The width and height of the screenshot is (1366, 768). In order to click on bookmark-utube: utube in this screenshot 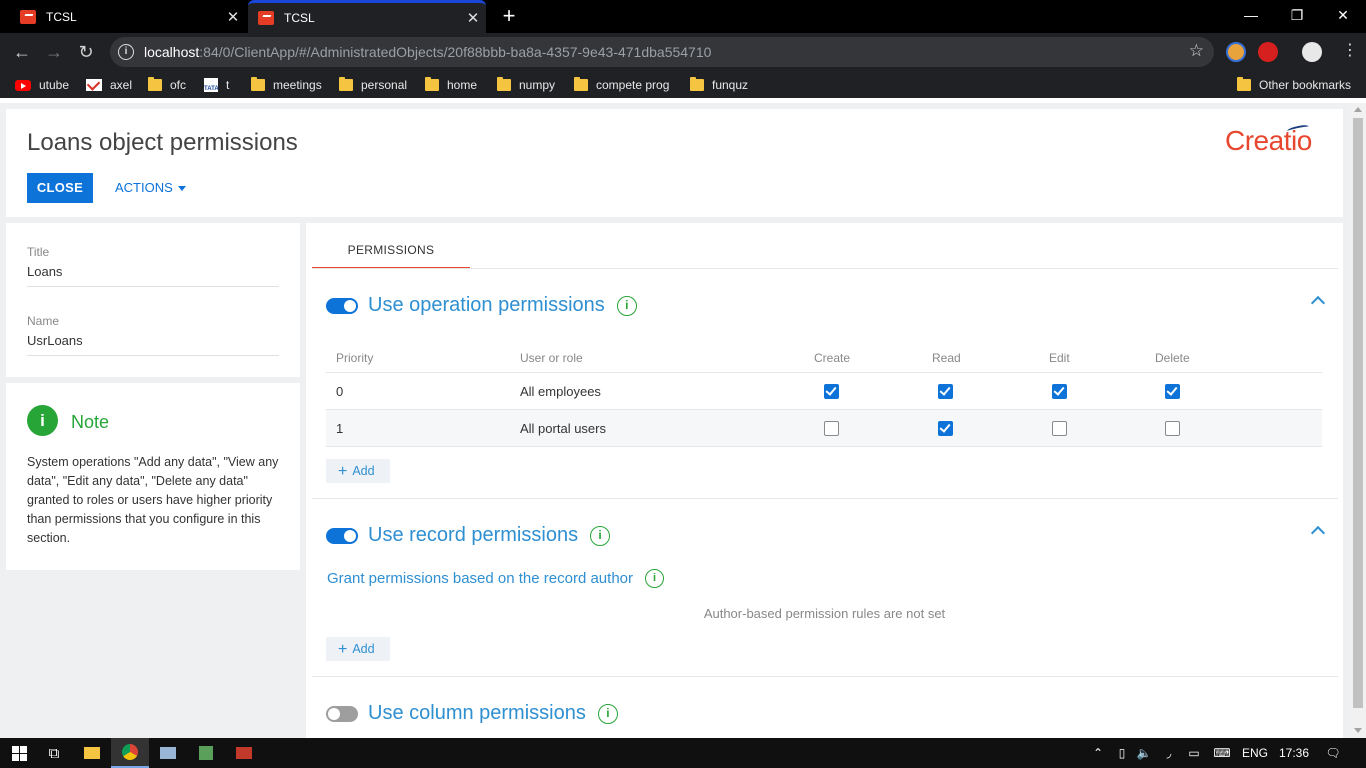, I will do `click(42, 85)`.